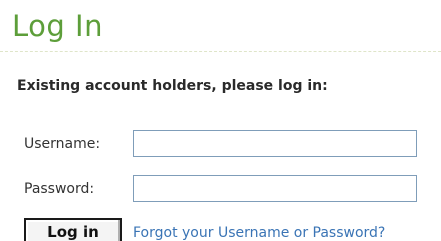 The height and width of the screenshot is (241, 441). What do you see at coordinates (275, 143) in the screenshot?
I see `username-input` at bounding box center [275, 143].